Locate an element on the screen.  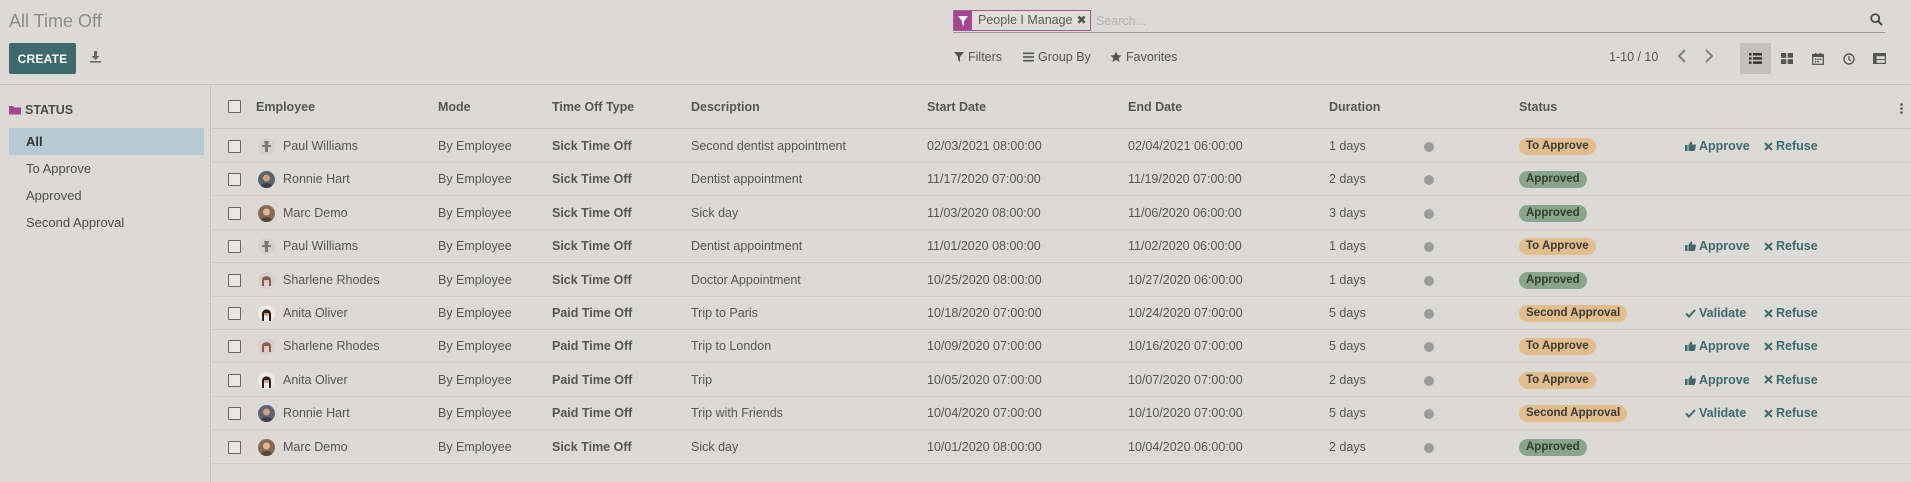
check-icon is located at coordinates (1690, 413).